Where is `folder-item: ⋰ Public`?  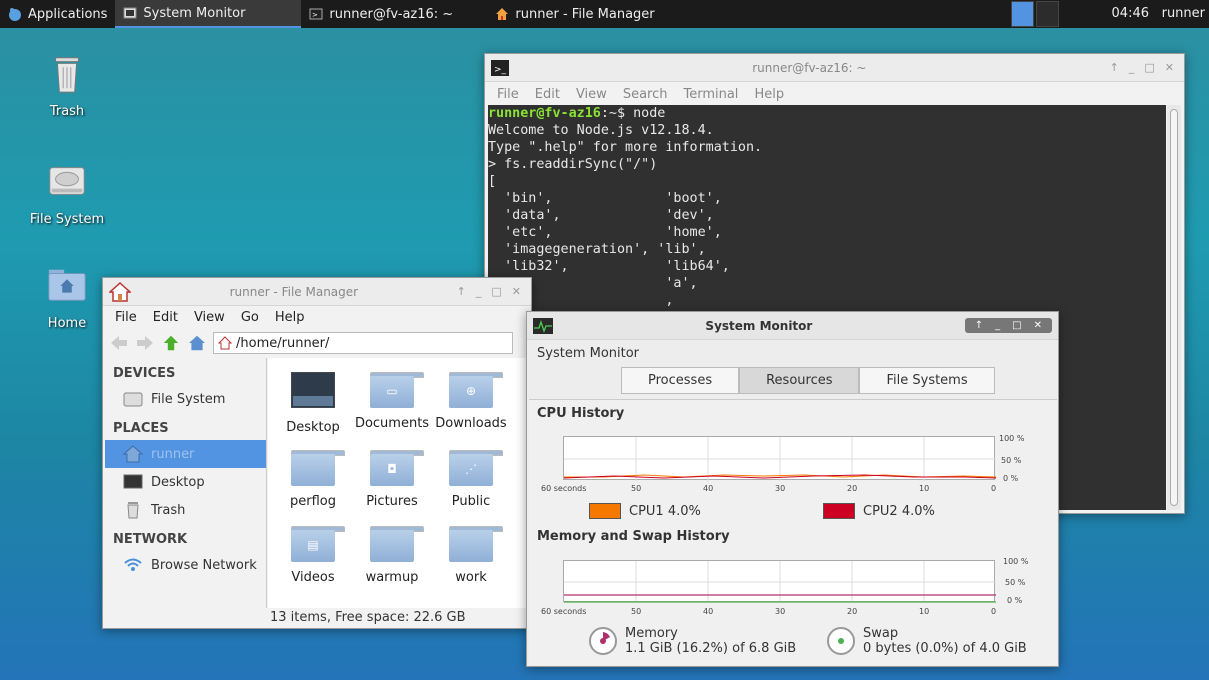 folder-item: ⋰ Public is located at coordinates (471, 479).